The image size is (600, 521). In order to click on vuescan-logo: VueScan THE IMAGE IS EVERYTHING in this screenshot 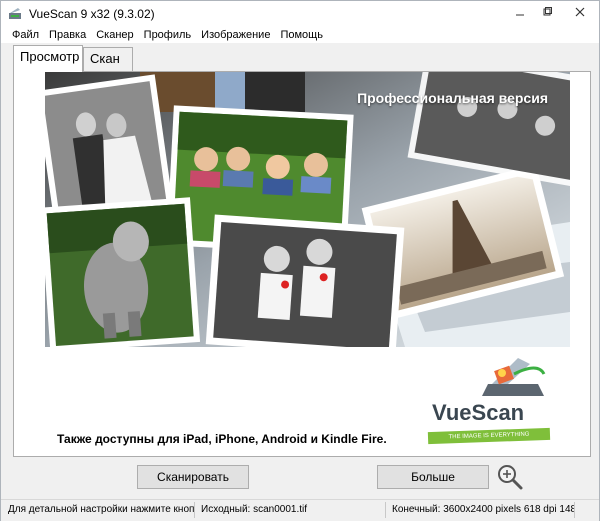, I will do `click(490, 404)`.